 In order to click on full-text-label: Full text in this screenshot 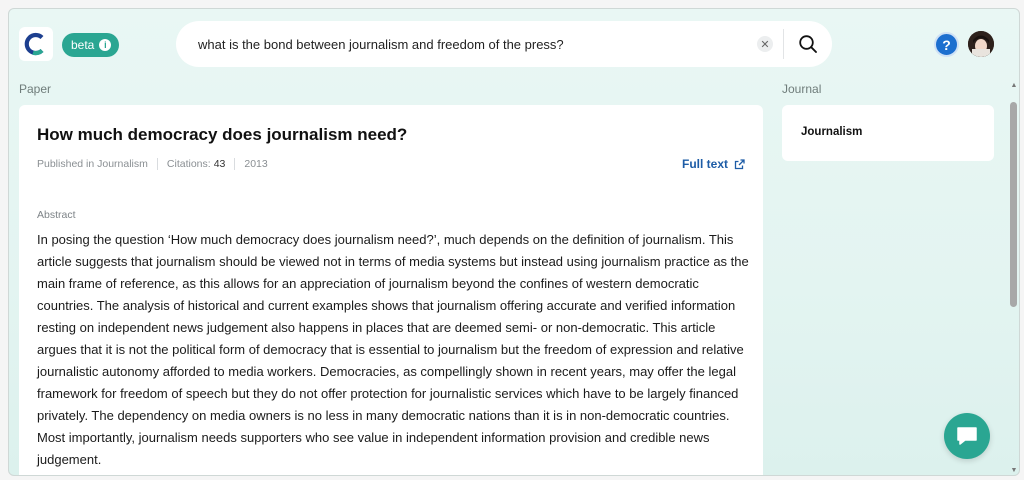, I will do `click(704, 164)`.